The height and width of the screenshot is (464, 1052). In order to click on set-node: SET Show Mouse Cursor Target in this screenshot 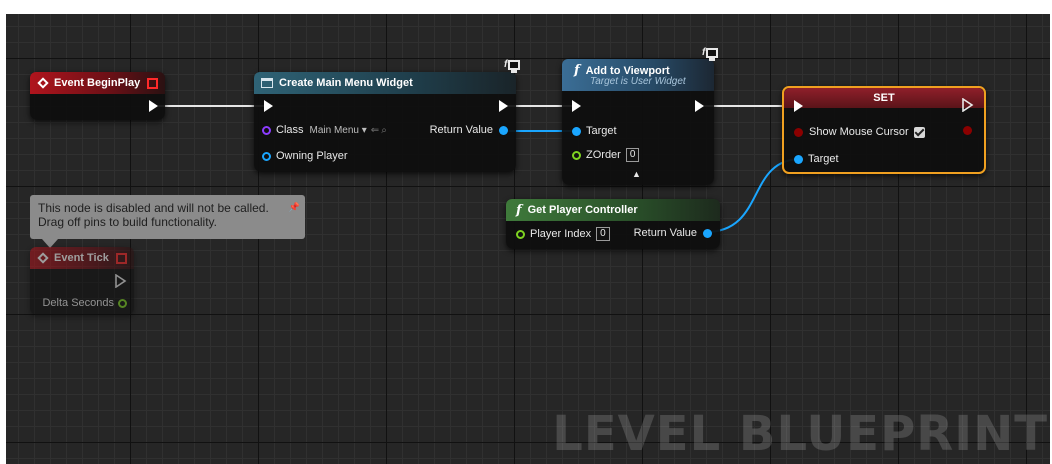, I will do `click(884, 130)`.